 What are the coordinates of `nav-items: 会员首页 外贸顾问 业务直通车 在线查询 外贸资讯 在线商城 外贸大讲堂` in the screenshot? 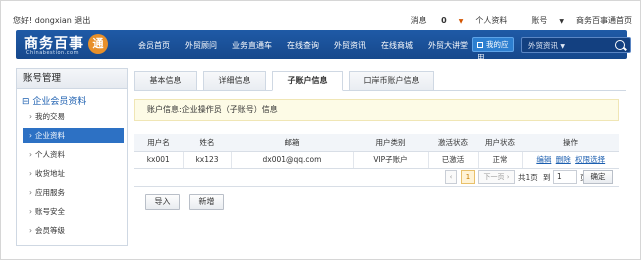 It's located at (310, 45).